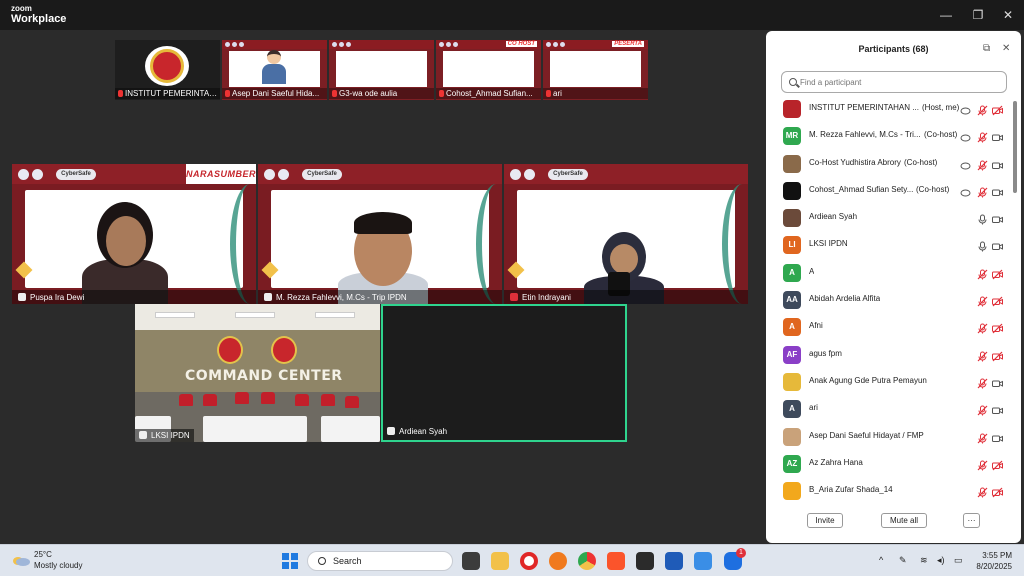 This screenshot has height=576, width=1024. Describe the element at coordinates (986, 48) in the screenshot. I see `popout-icon: ⧉` at that location.